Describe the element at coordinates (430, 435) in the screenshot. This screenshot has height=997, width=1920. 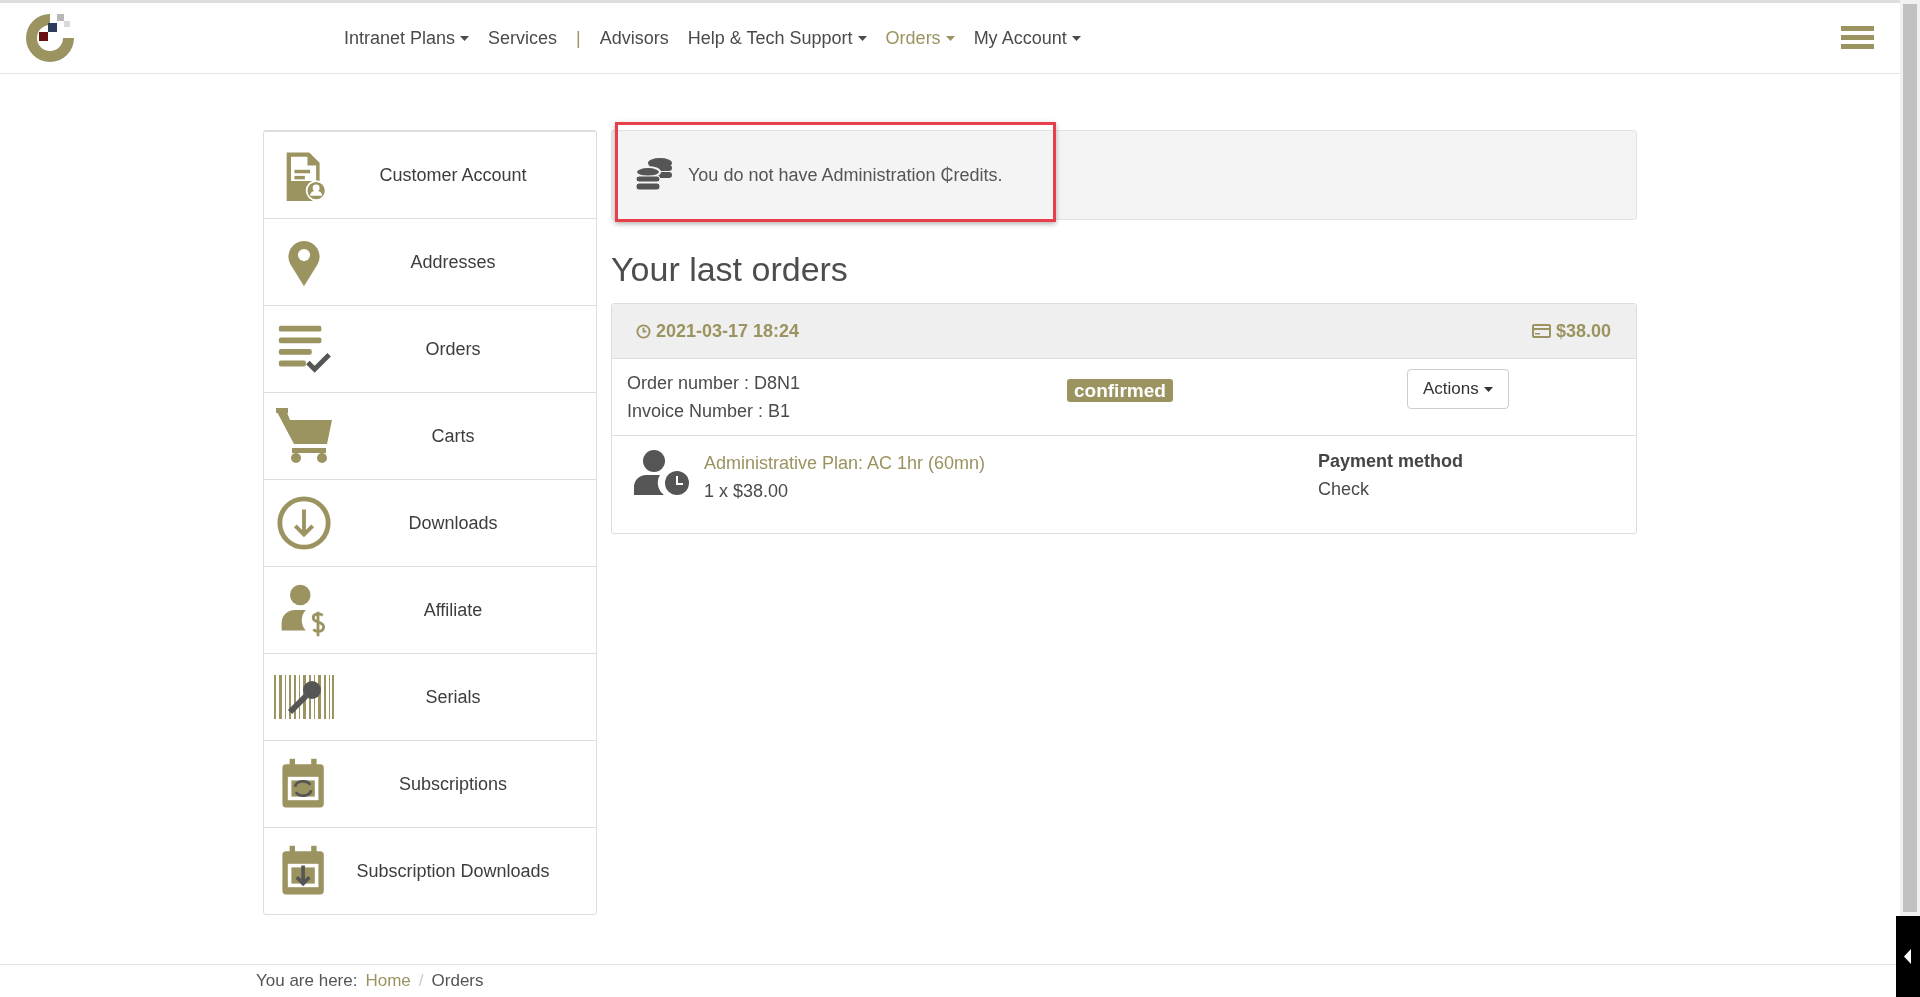
I see `sidebar-item: Carts` at that location.